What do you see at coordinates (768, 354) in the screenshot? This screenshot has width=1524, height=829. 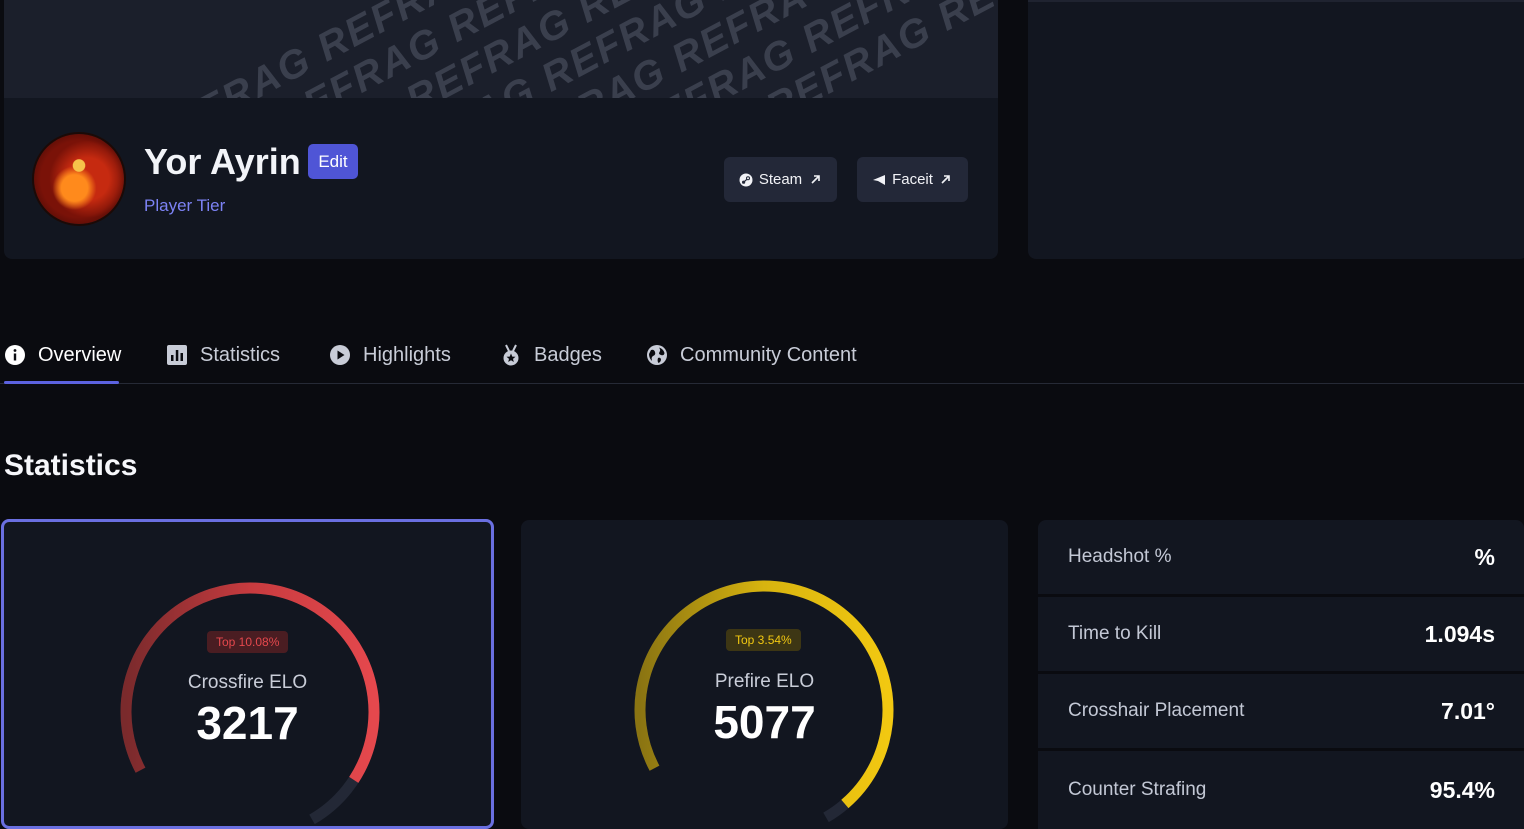 I see `tab-label: Community Content` at bounding box center [768, 354].